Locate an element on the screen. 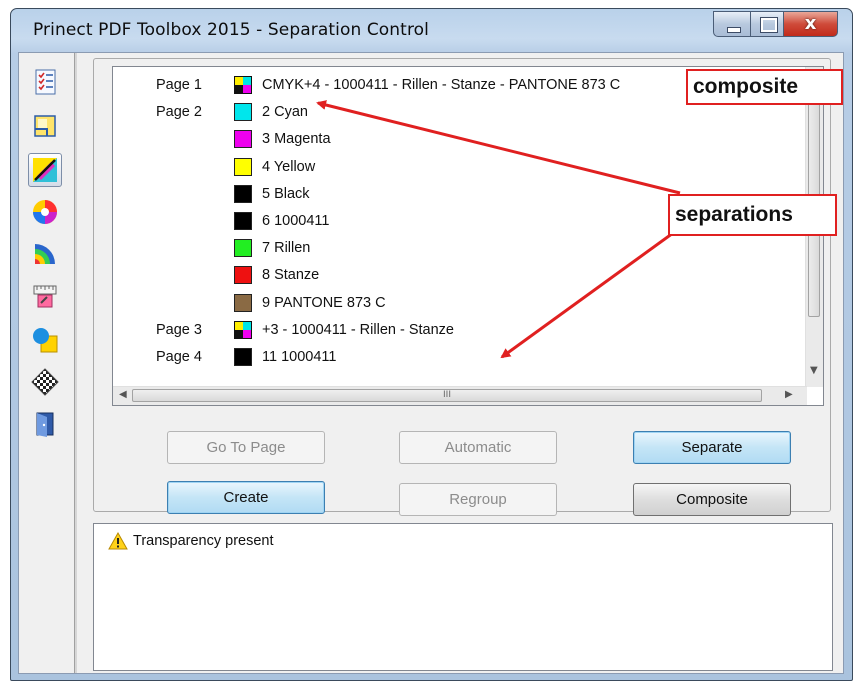 This screenshot has height=685, width=860. scroll-grip: III is located at coordinates (447, 395).